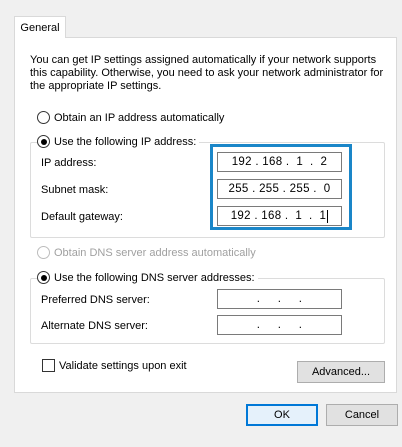  Describe the element at coordinates (43, 117) in the screenshot. I see `radio-unchecked-icon` at that location.